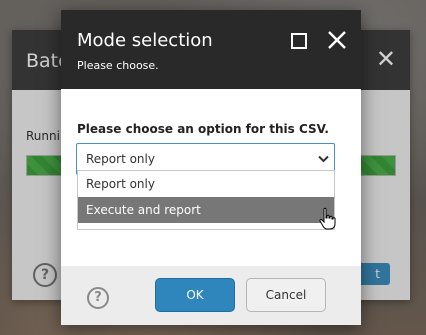 Image resolution: width=426 pixels, height=335 pixels. Describe the element at coordinates (203, 129) in the screenshot. I see `option-prompt: Please choose an option for this CSV.` at that location.